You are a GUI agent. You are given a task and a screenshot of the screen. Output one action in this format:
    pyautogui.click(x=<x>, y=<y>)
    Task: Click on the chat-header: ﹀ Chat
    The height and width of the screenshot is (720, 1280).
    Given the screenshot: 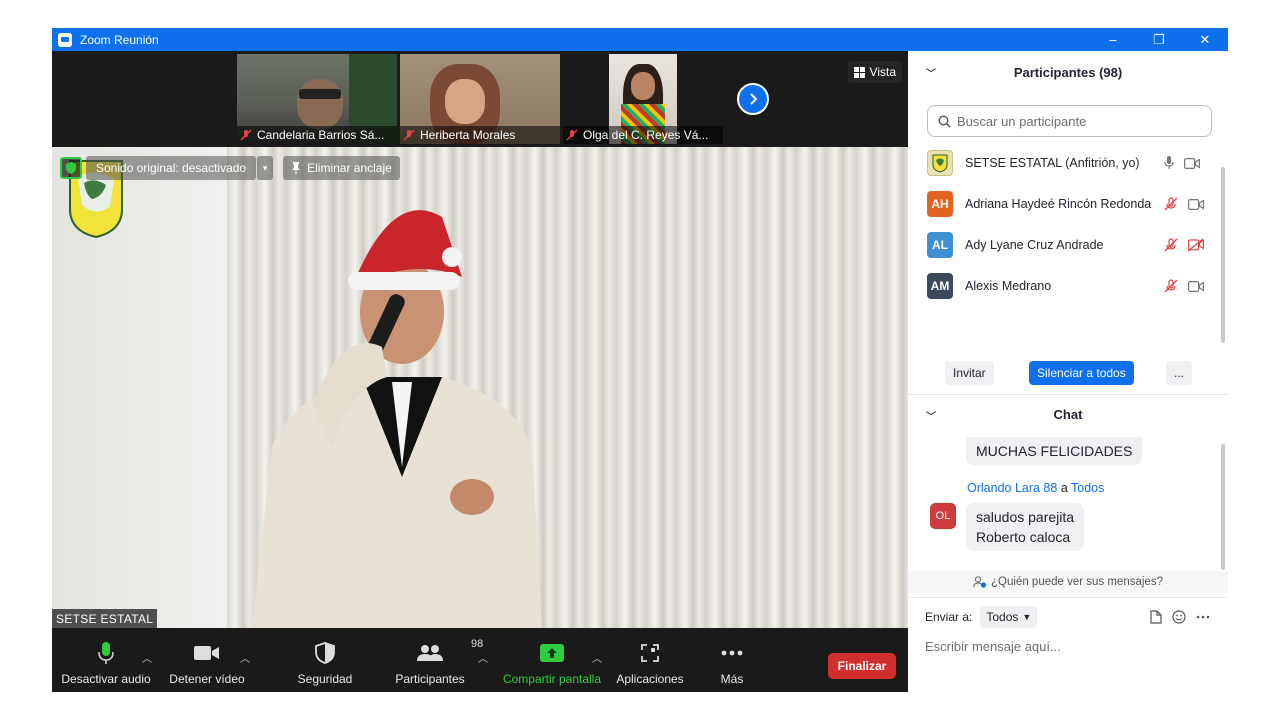 What is the action you would take?
    pyautogui.click(x=1004, y=415)
    